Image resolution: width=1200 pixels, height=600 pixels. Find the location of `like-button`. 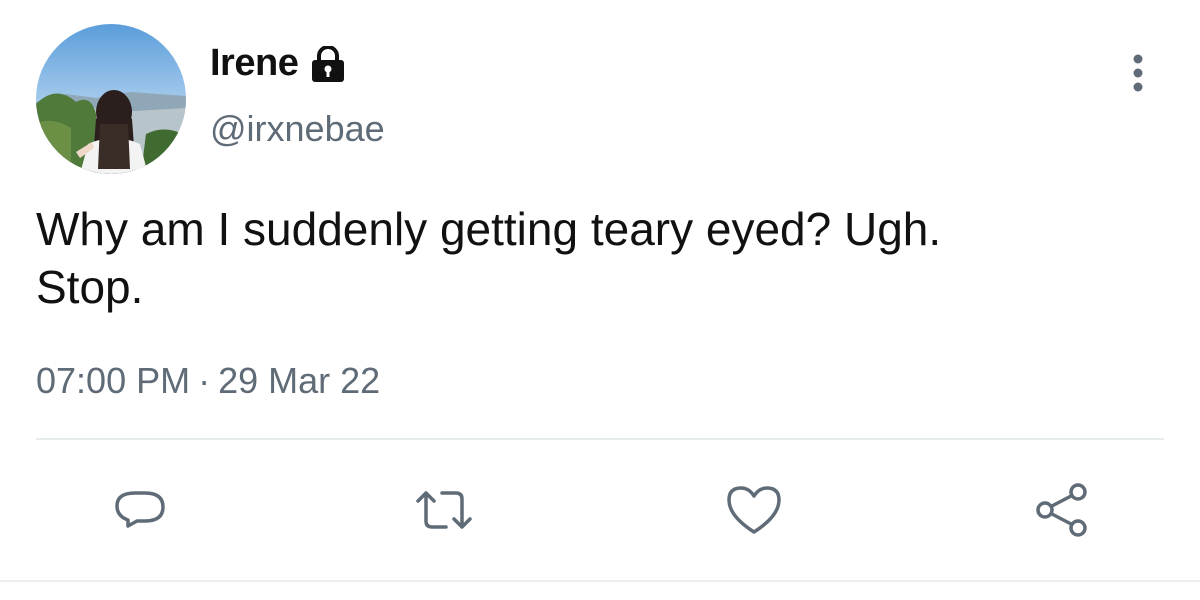

like-button is located at coordinates (754, 510).